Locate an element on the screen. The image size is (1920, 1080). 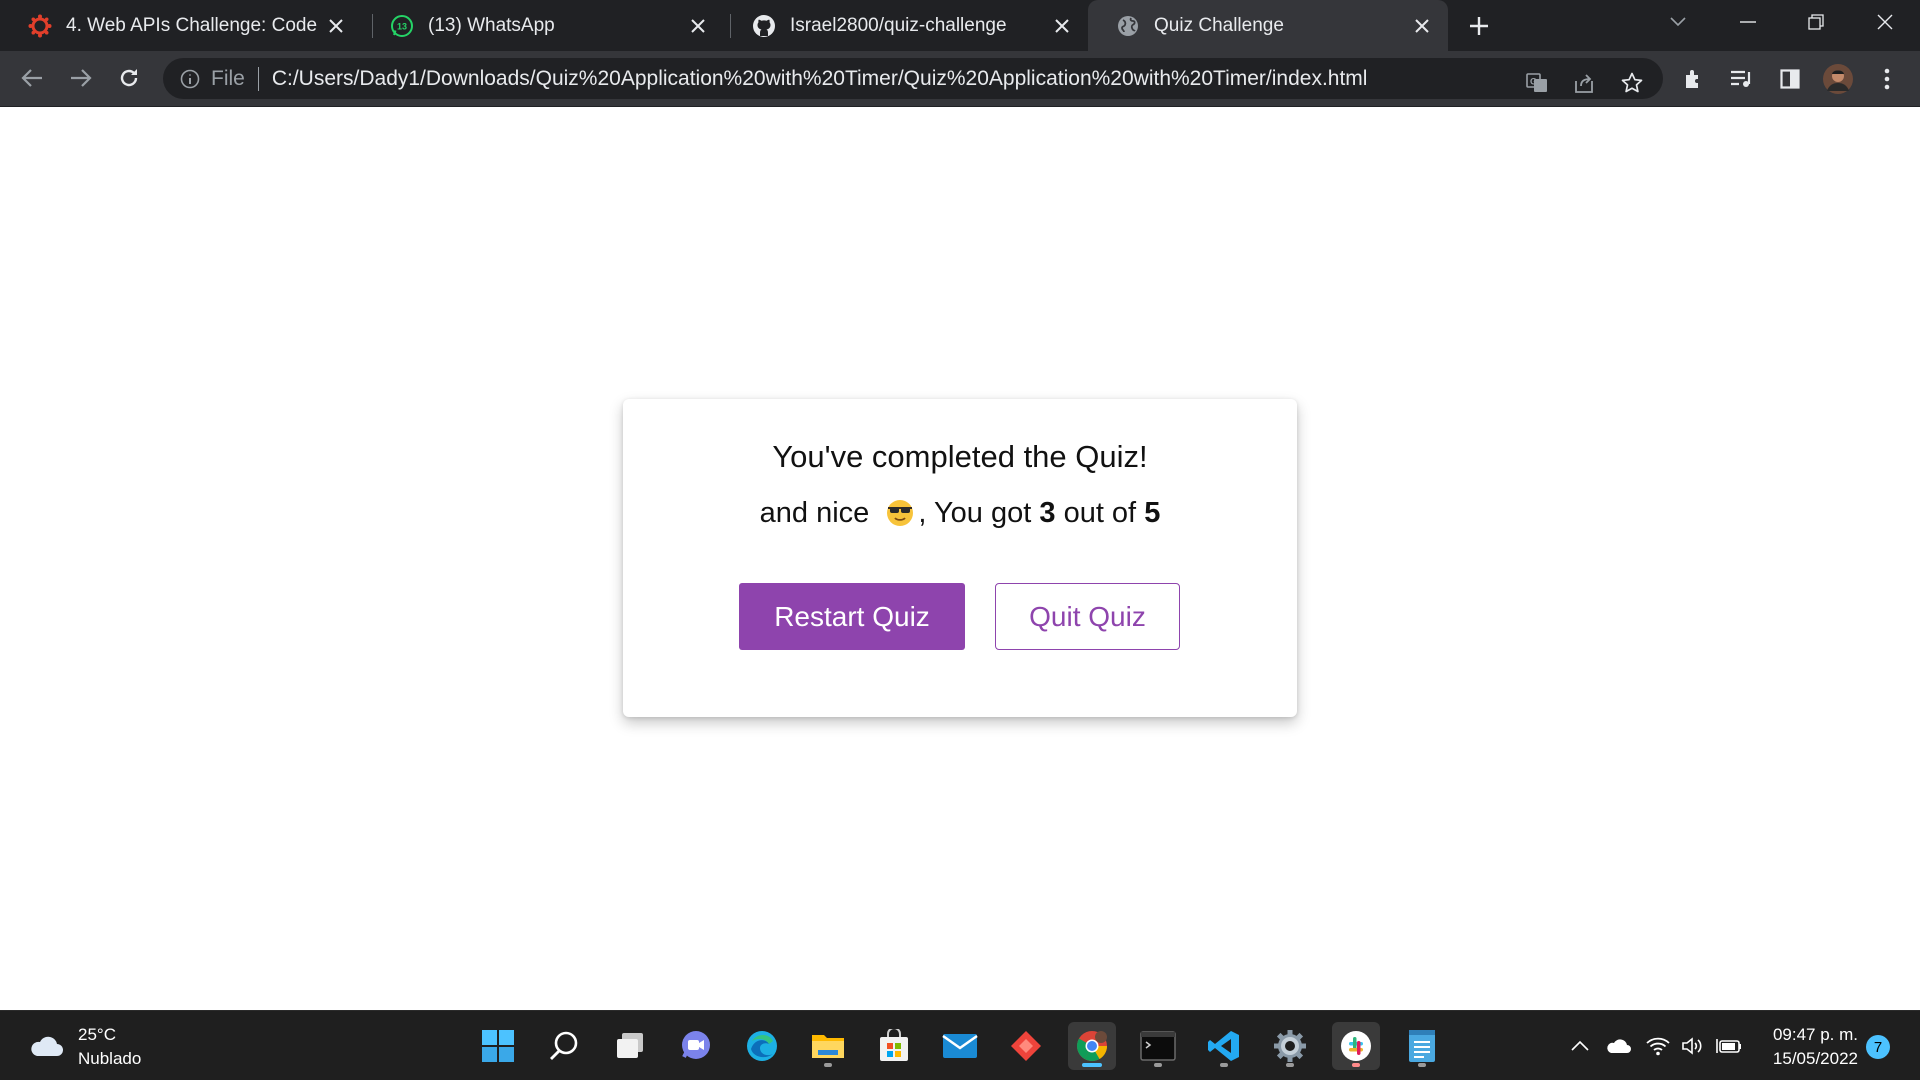
settings-icon is located at coordinates (1290, 1046).